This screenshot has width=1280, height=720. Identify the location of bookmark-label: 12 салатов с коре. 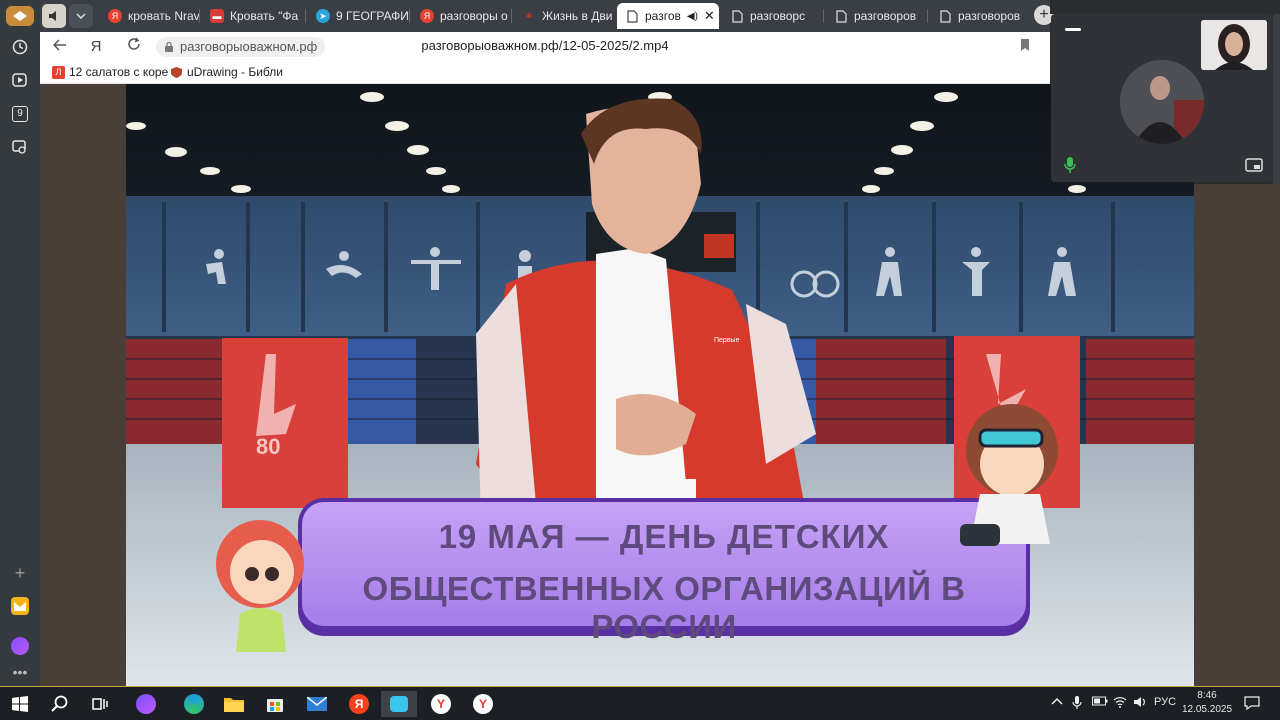
(119, 72).